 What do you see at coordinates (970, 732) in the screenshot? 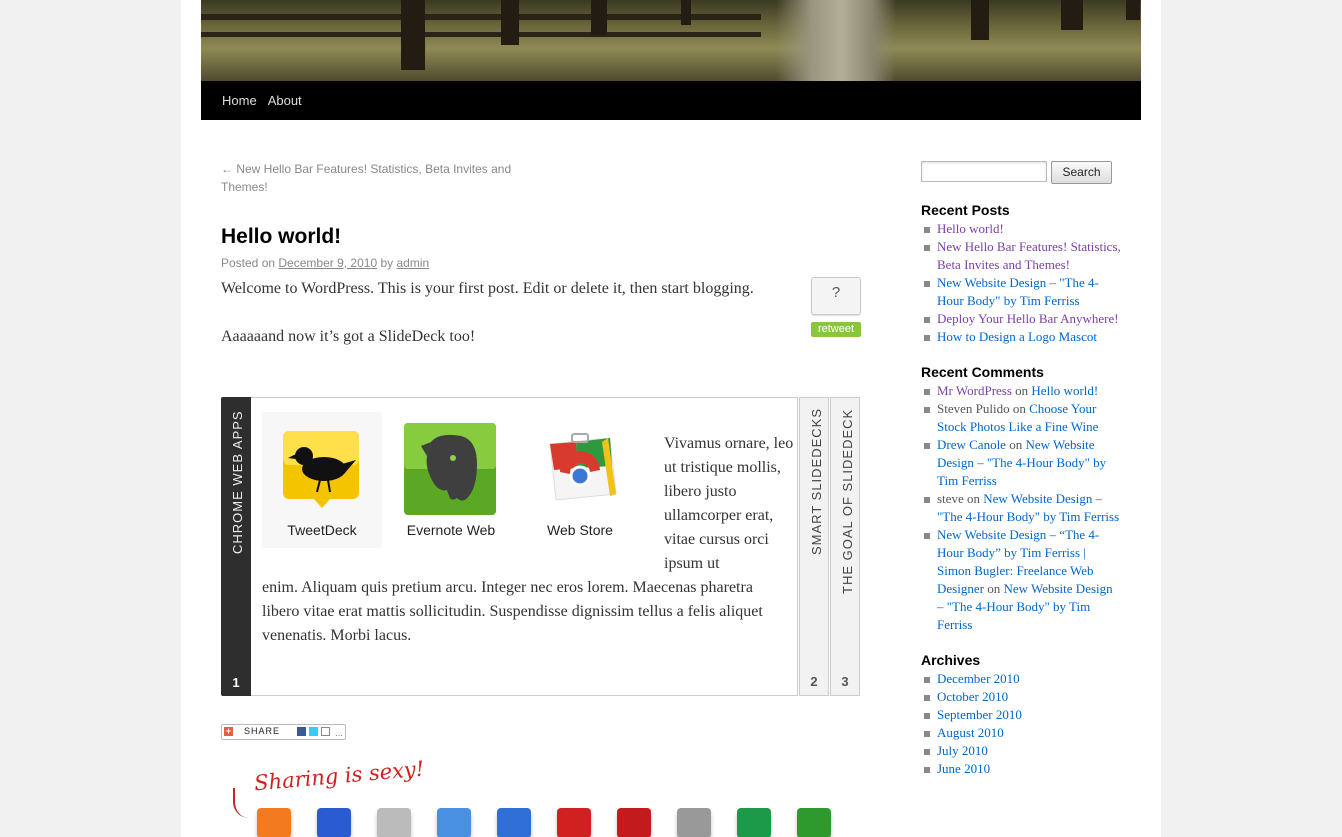
I see `archive-link: August 2010` at bounding box center [970, 732].